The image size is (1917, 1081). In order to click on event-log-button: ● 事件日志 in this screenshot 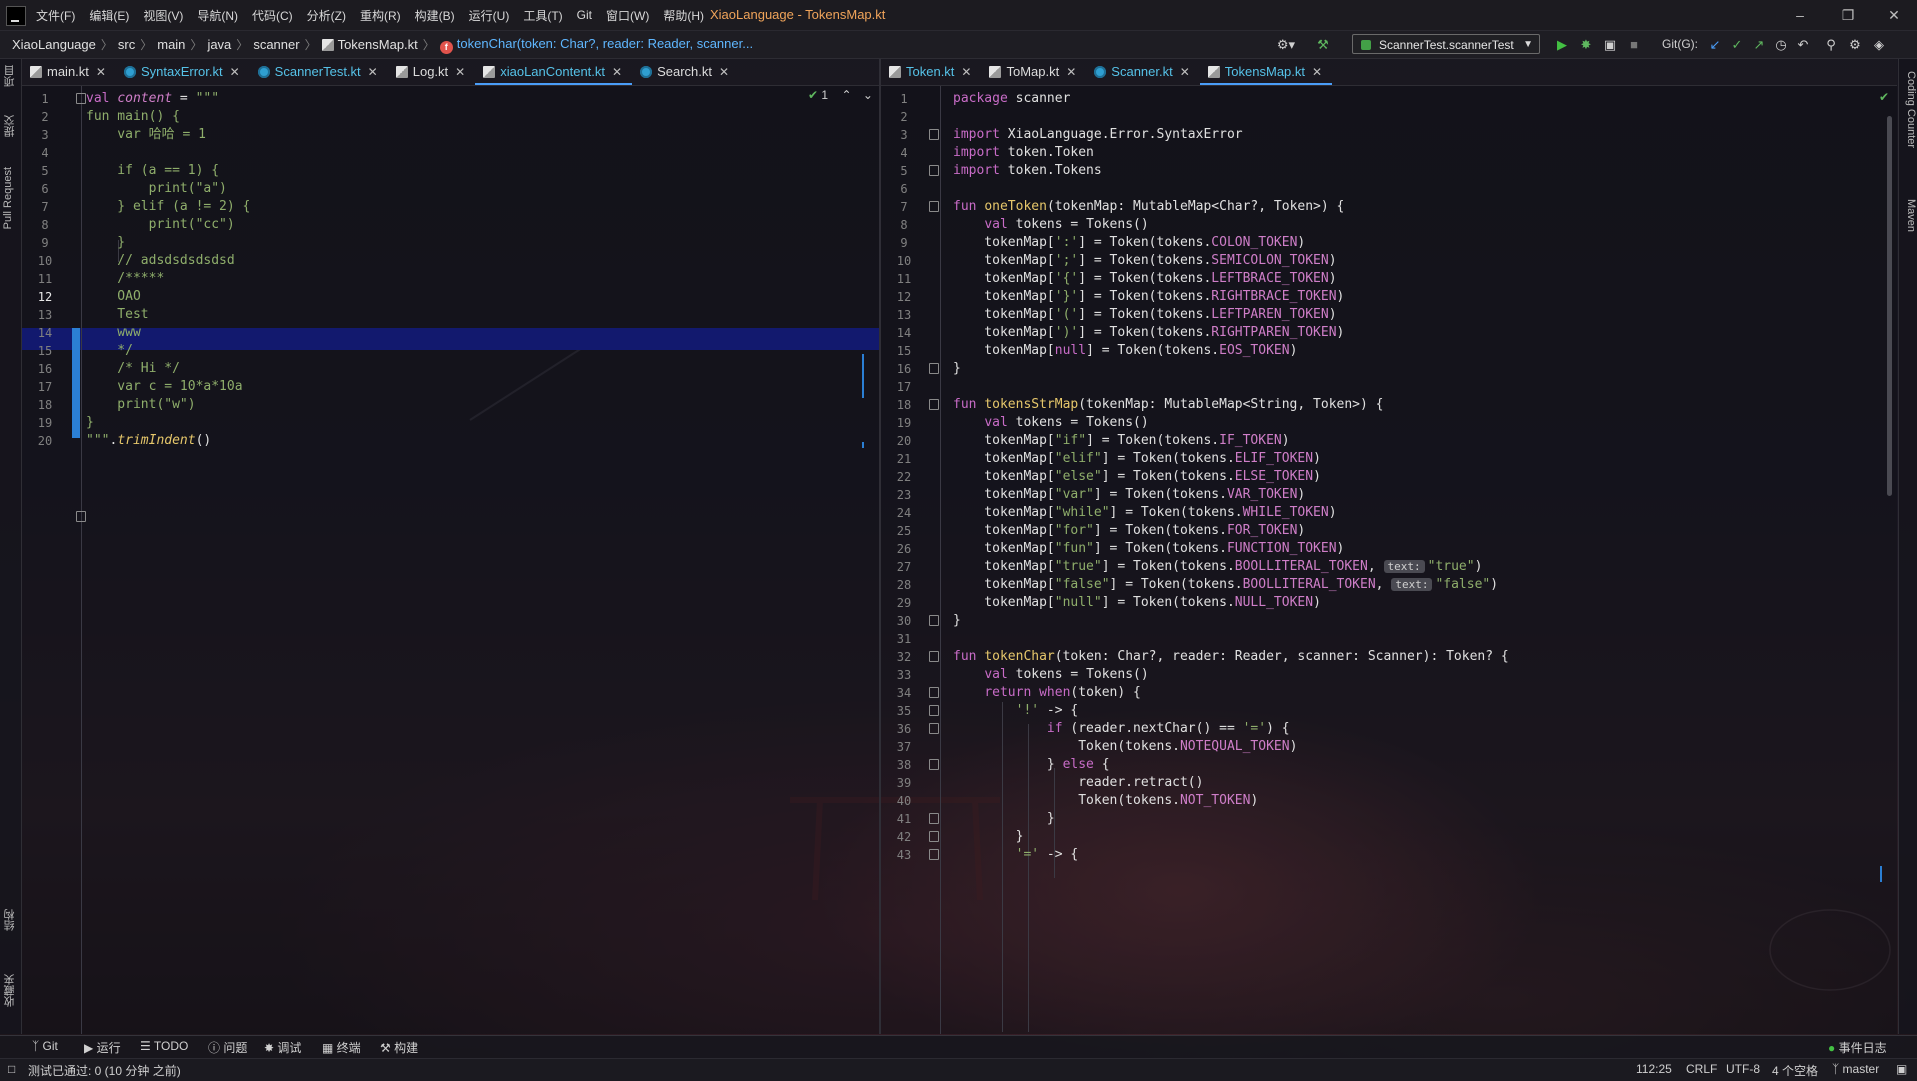, I will do `click(1857, 1047)`.